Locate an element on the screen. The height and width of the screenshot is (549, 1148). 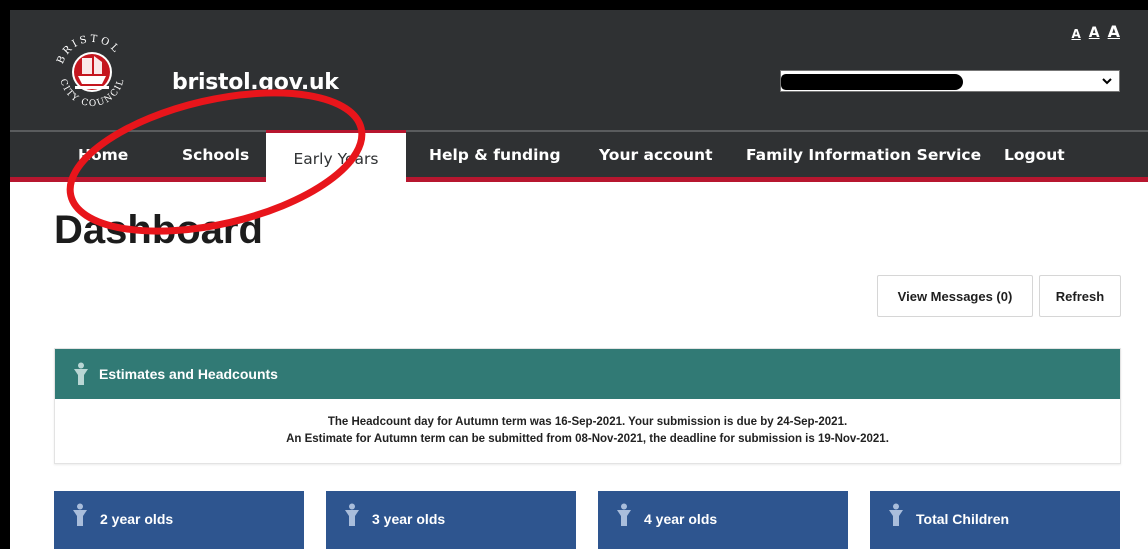
redaction-mark is located at coordinates (872, 82).